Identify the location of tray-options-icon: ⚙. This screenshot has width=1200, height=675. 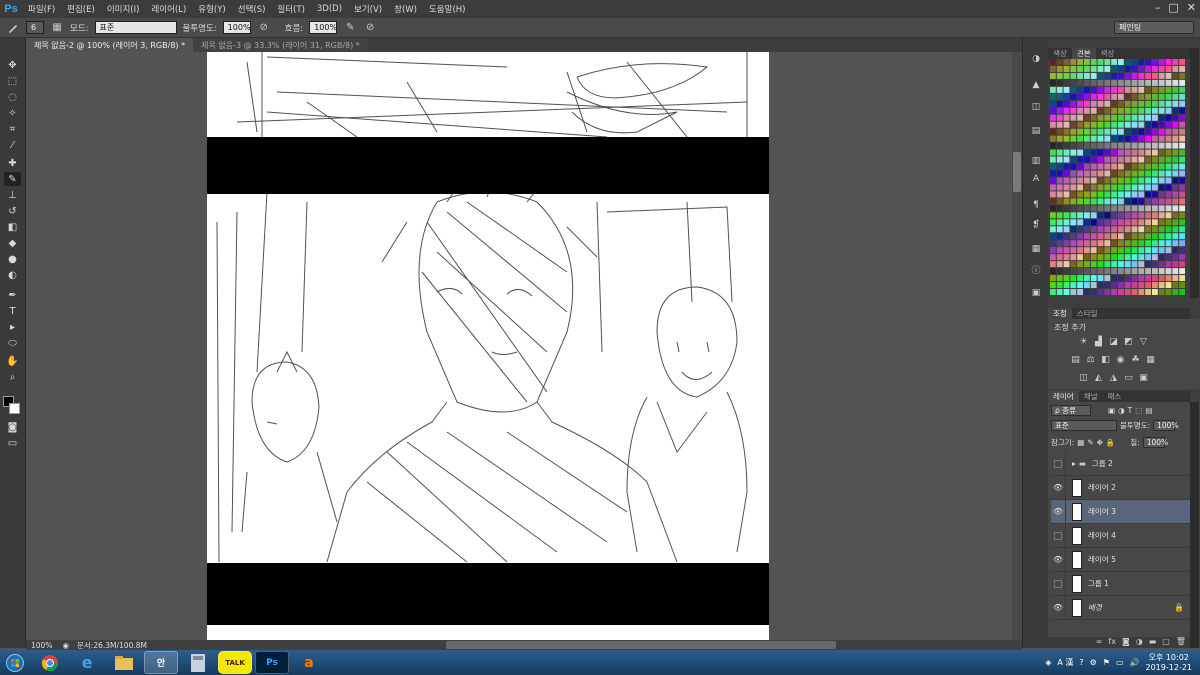
(1093, 662).